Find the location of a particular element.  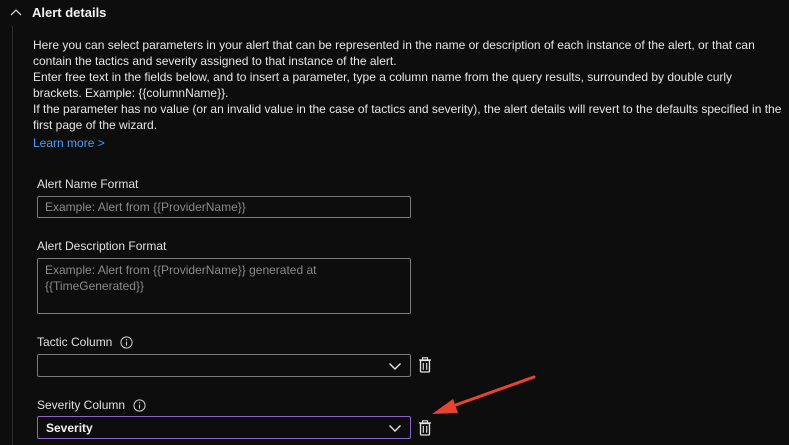

learn-more-link: Learn more > is located at coordinates (69, 143).